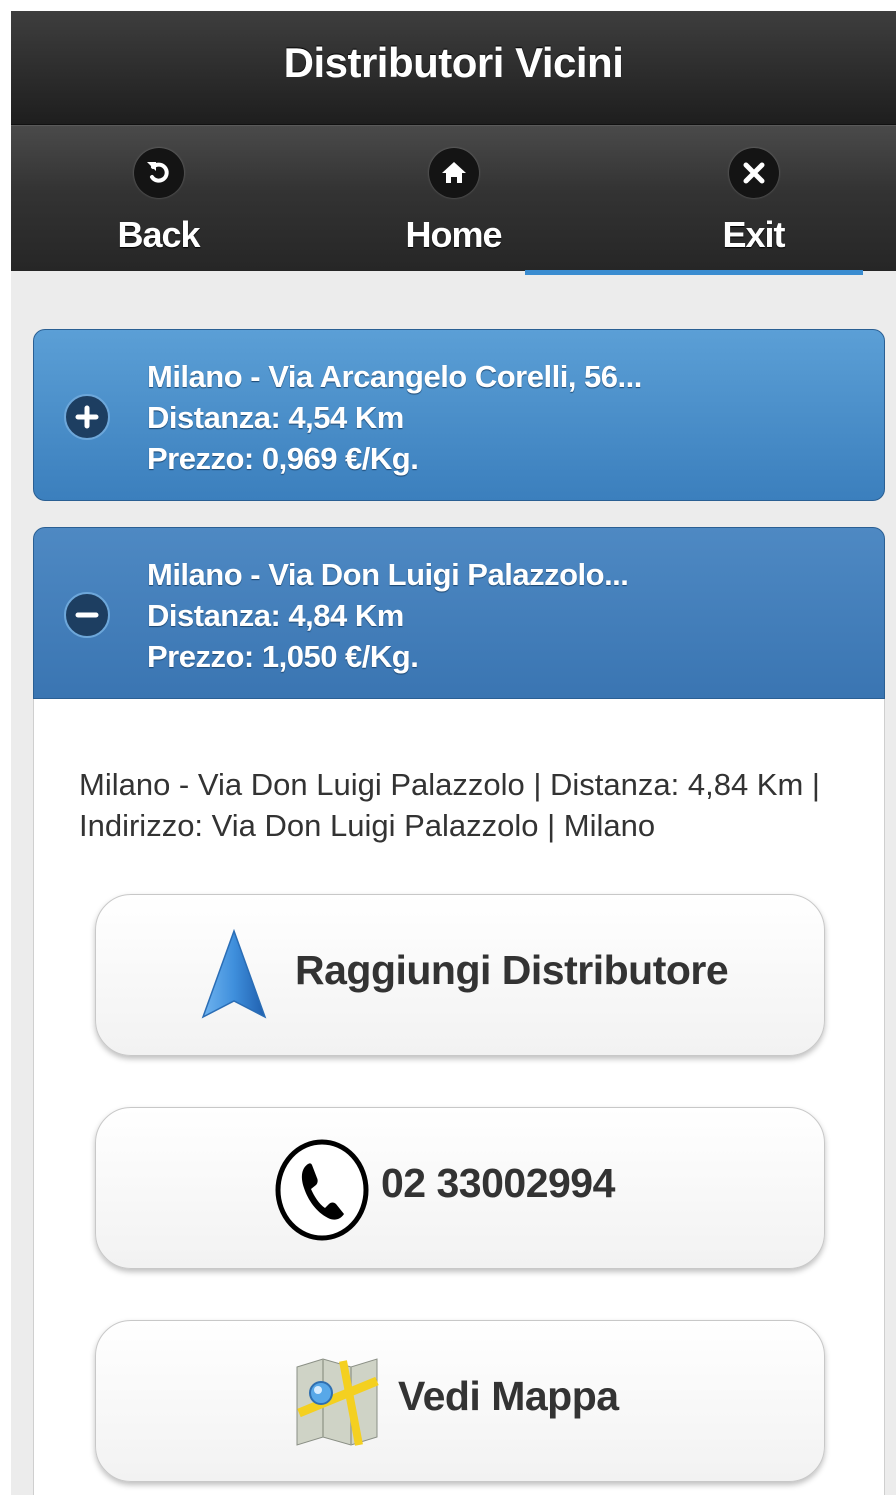 Image resolution: width=896 pixels, height=1495 pixels. Describe the element at coordinates (453, 62) in the screenshot. I see `page-title: Distributori Vicini` at that location.